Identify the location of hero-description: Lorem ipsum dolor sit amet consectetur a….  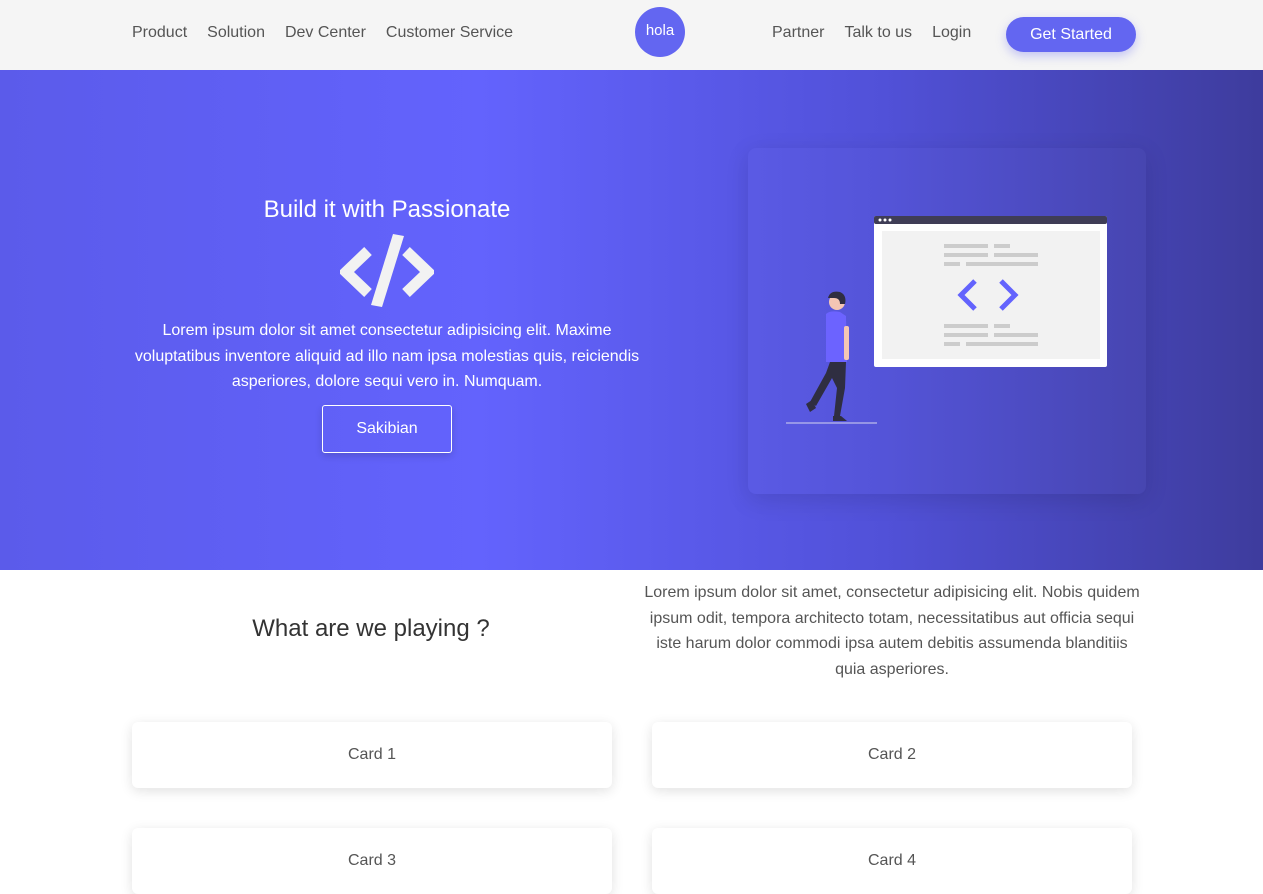
(387, 356).